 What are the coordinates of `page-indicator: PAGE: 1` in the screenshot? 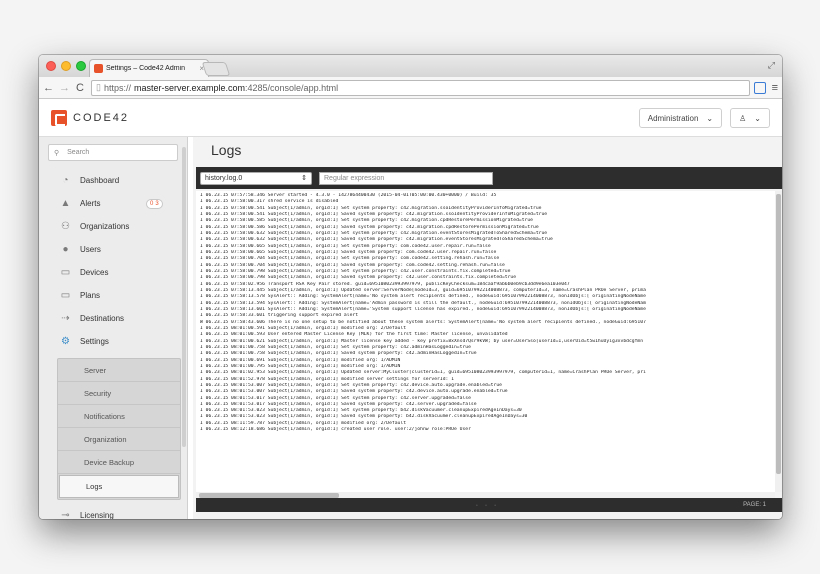 It's located at (754, 505).